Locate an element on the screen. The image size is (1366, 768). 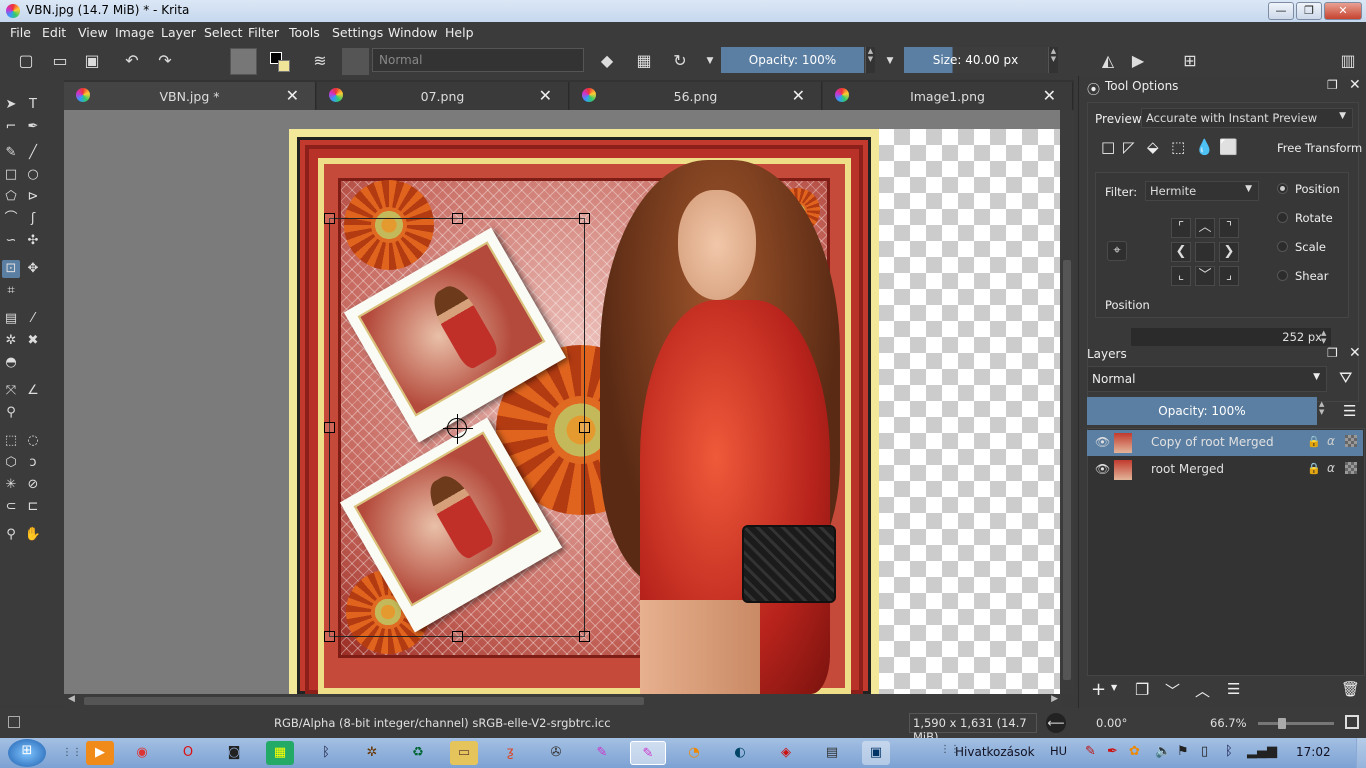
reference-images-tool-icon: ⚲ is located at coordinates (11, 413).